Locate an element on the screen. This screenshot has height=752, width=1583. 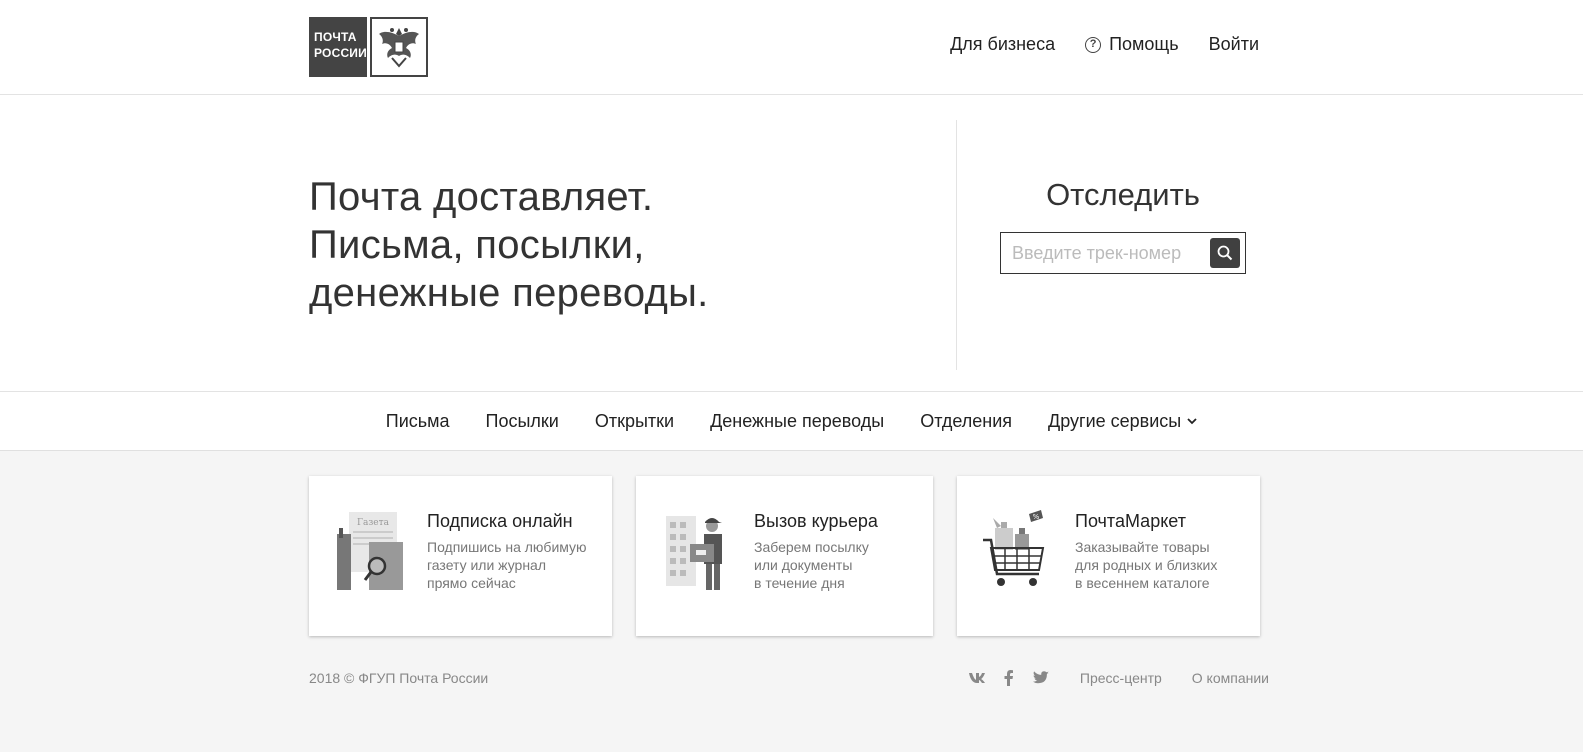
menu-item-money-transfers: Денежные переводы is located at coordinates (797, 421).